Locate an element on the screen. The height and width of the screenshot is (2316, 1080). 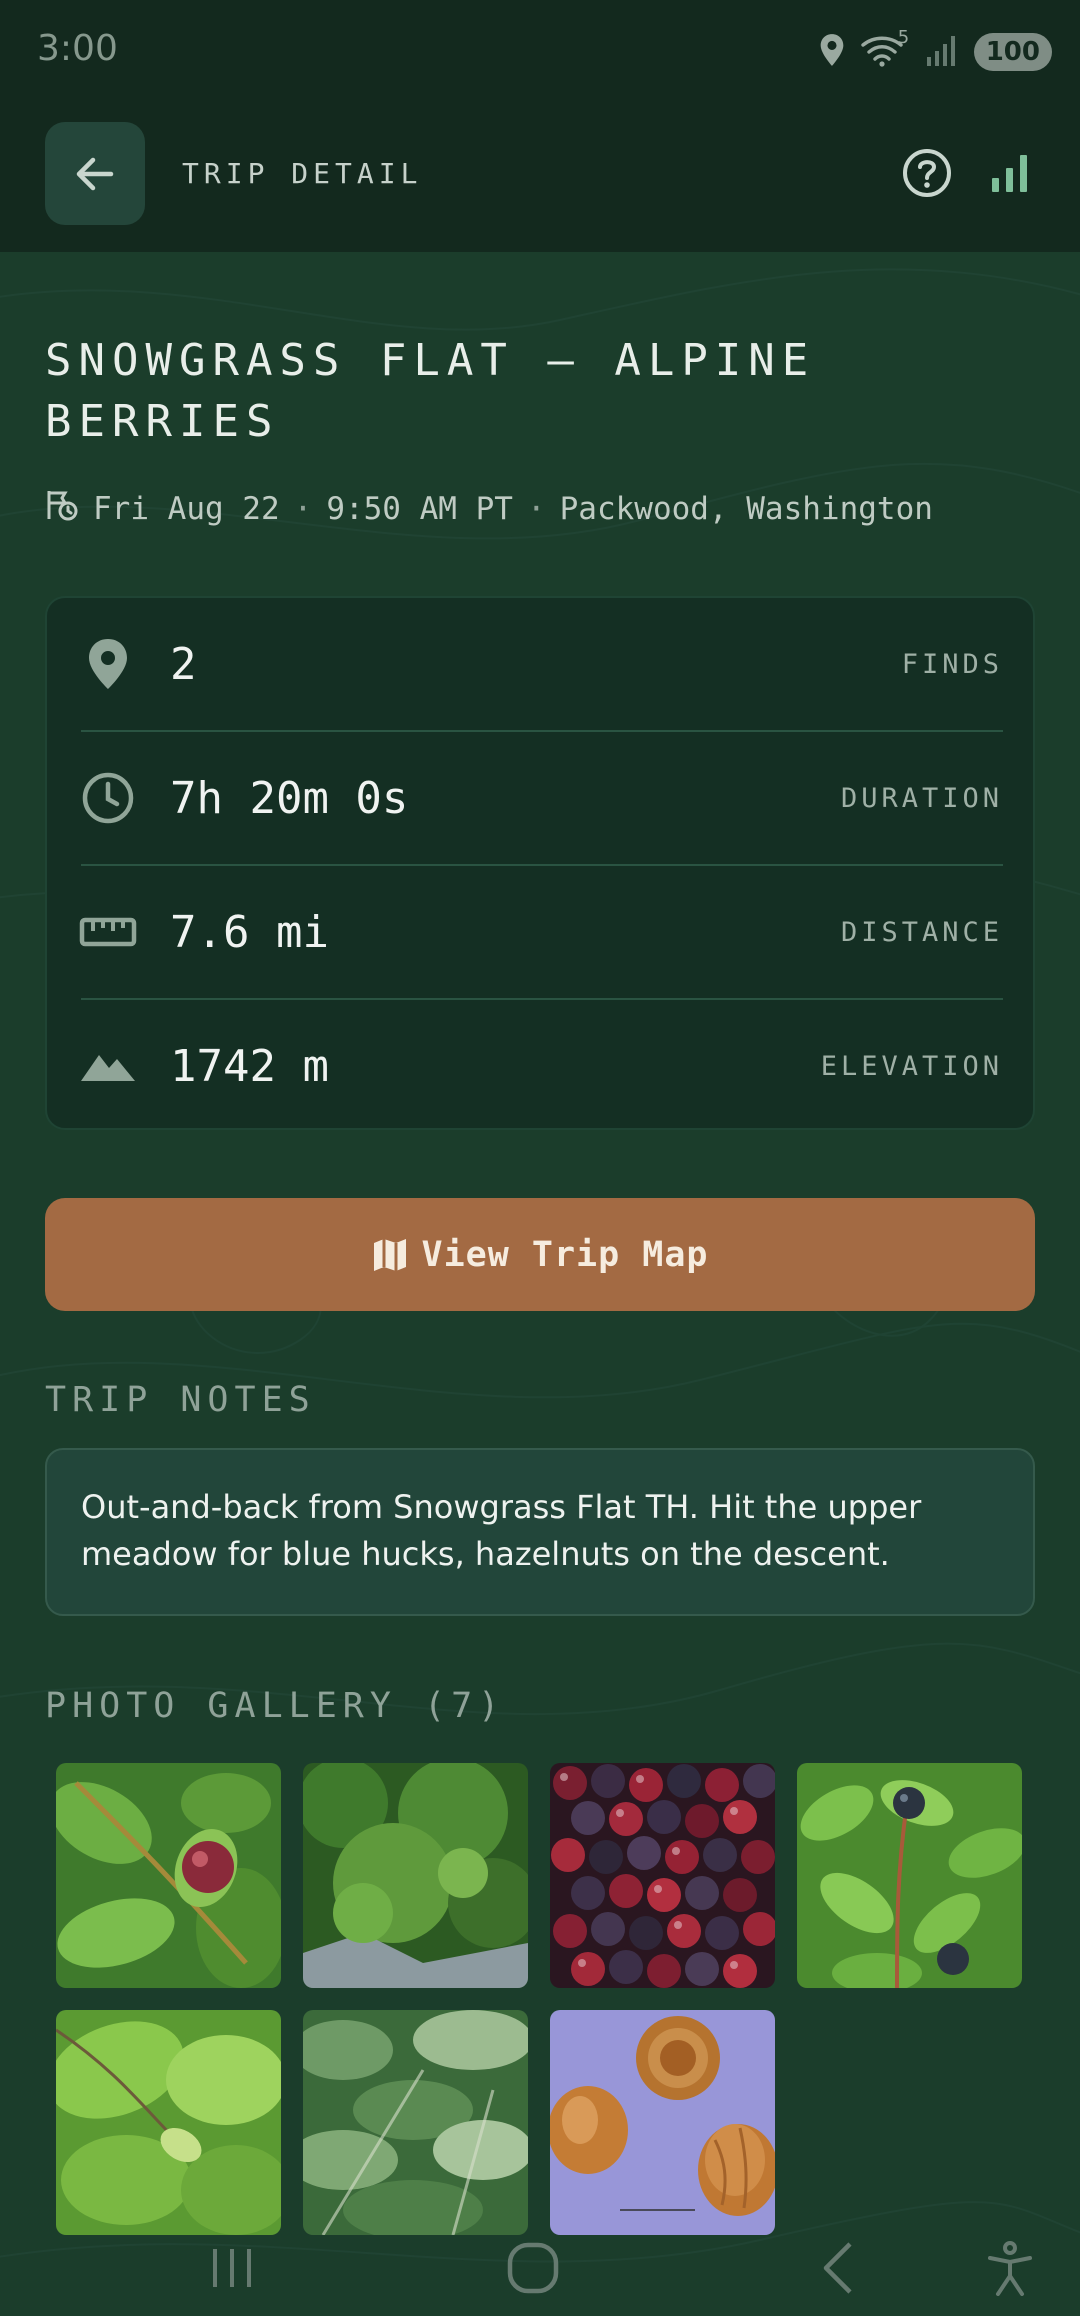
stat-row-distance: 7.6 mi DISTANCE is located at coordinates (540, 933).